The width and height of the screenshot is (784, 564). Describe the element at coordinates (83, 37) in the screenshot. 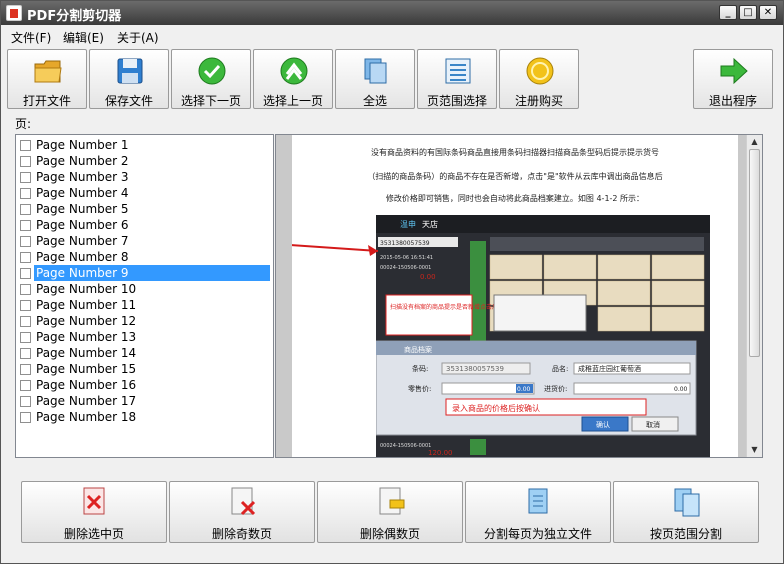

I see `menu-edit: 编辑(E)` at that location.